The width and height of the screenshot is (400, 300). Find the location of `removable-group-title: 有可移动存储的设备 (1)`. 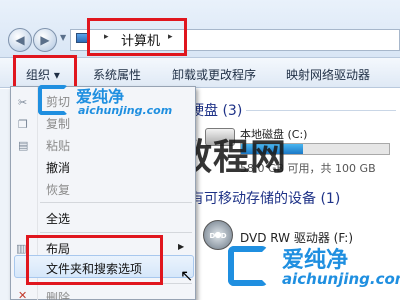

removable-group-title: 有可移动存储的设备 (1) is located at coordinates (265, 198).